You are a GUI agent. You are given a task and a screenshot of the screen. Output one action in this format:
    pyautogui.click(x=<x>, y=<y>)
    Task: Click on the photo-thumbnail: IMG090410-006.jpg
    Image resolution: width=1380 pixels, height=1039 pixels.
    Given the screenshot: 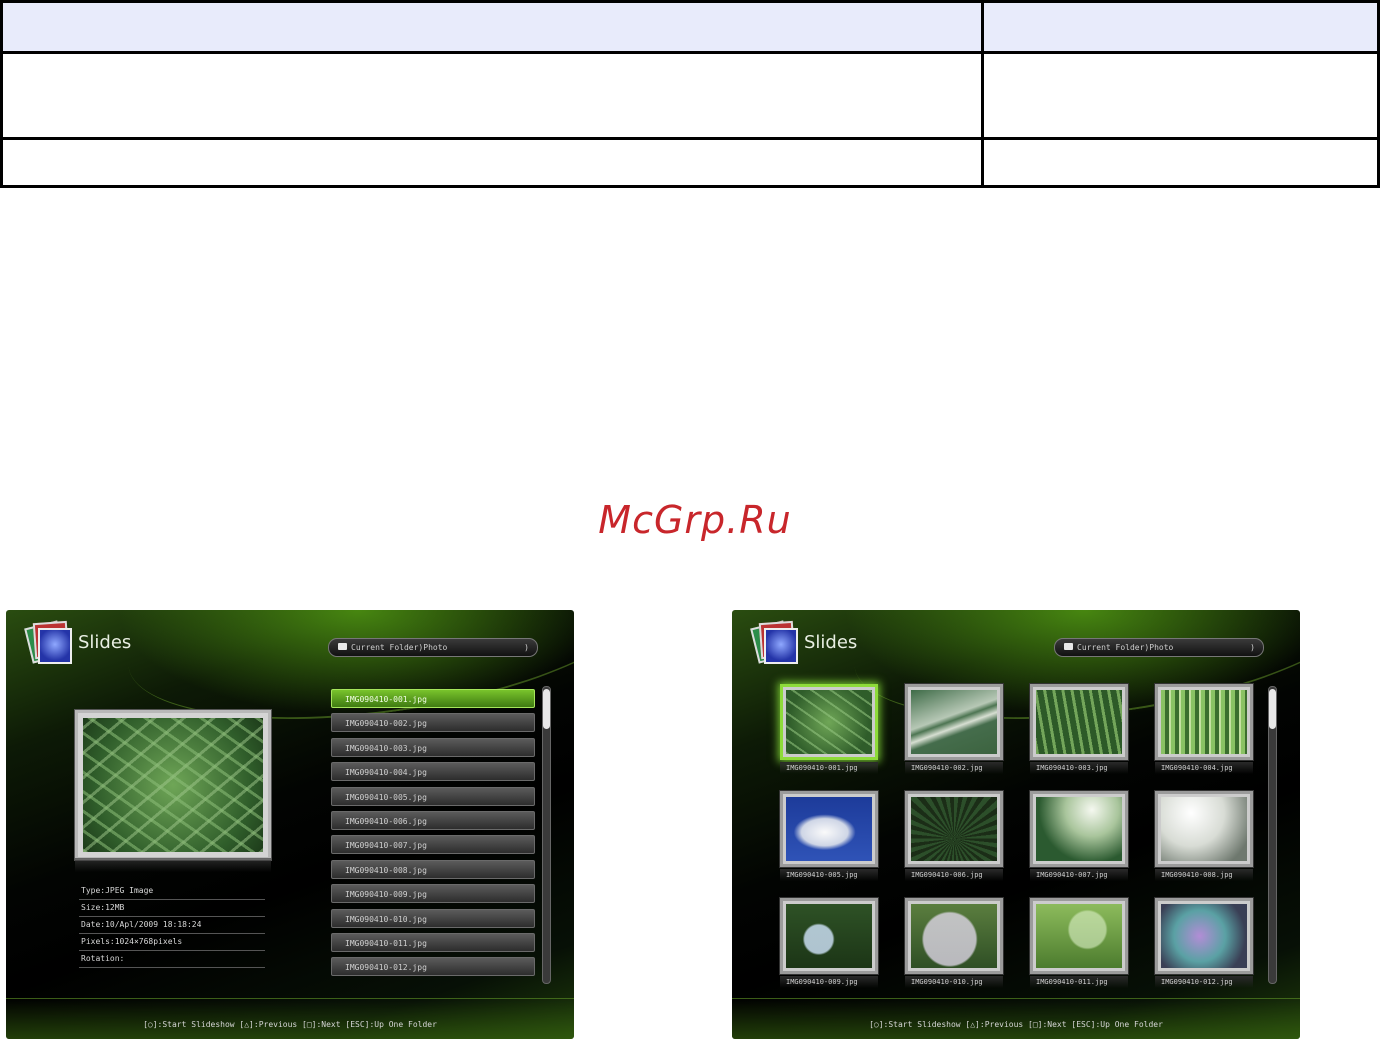 What is the action you would take?
    pyautogui.click(x=955, y=836)
    